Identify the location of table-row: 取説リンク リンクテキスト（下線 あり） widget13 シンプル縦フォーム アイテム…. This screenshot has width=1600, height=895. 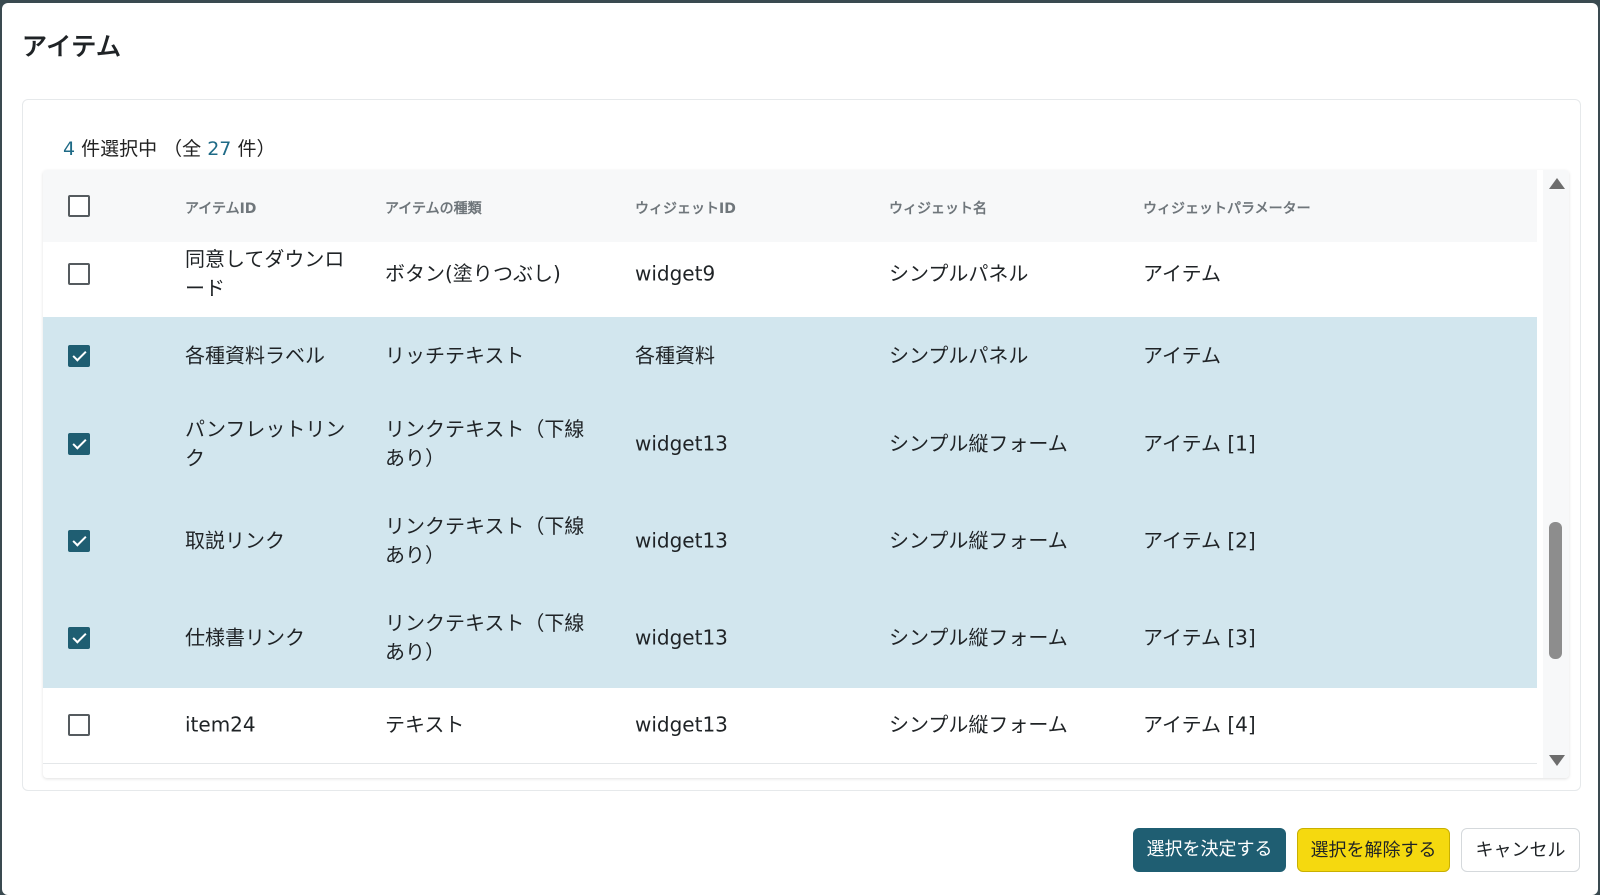
(790, 541).